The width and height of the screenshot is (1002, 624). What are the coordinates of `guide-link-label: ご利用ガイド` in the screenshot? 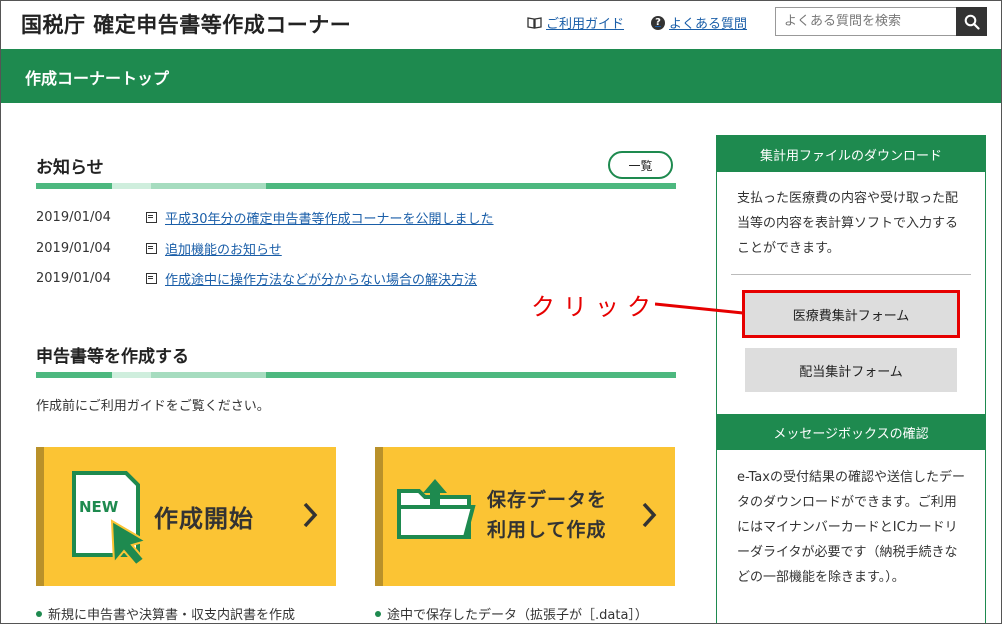 It's located at (585, 24).